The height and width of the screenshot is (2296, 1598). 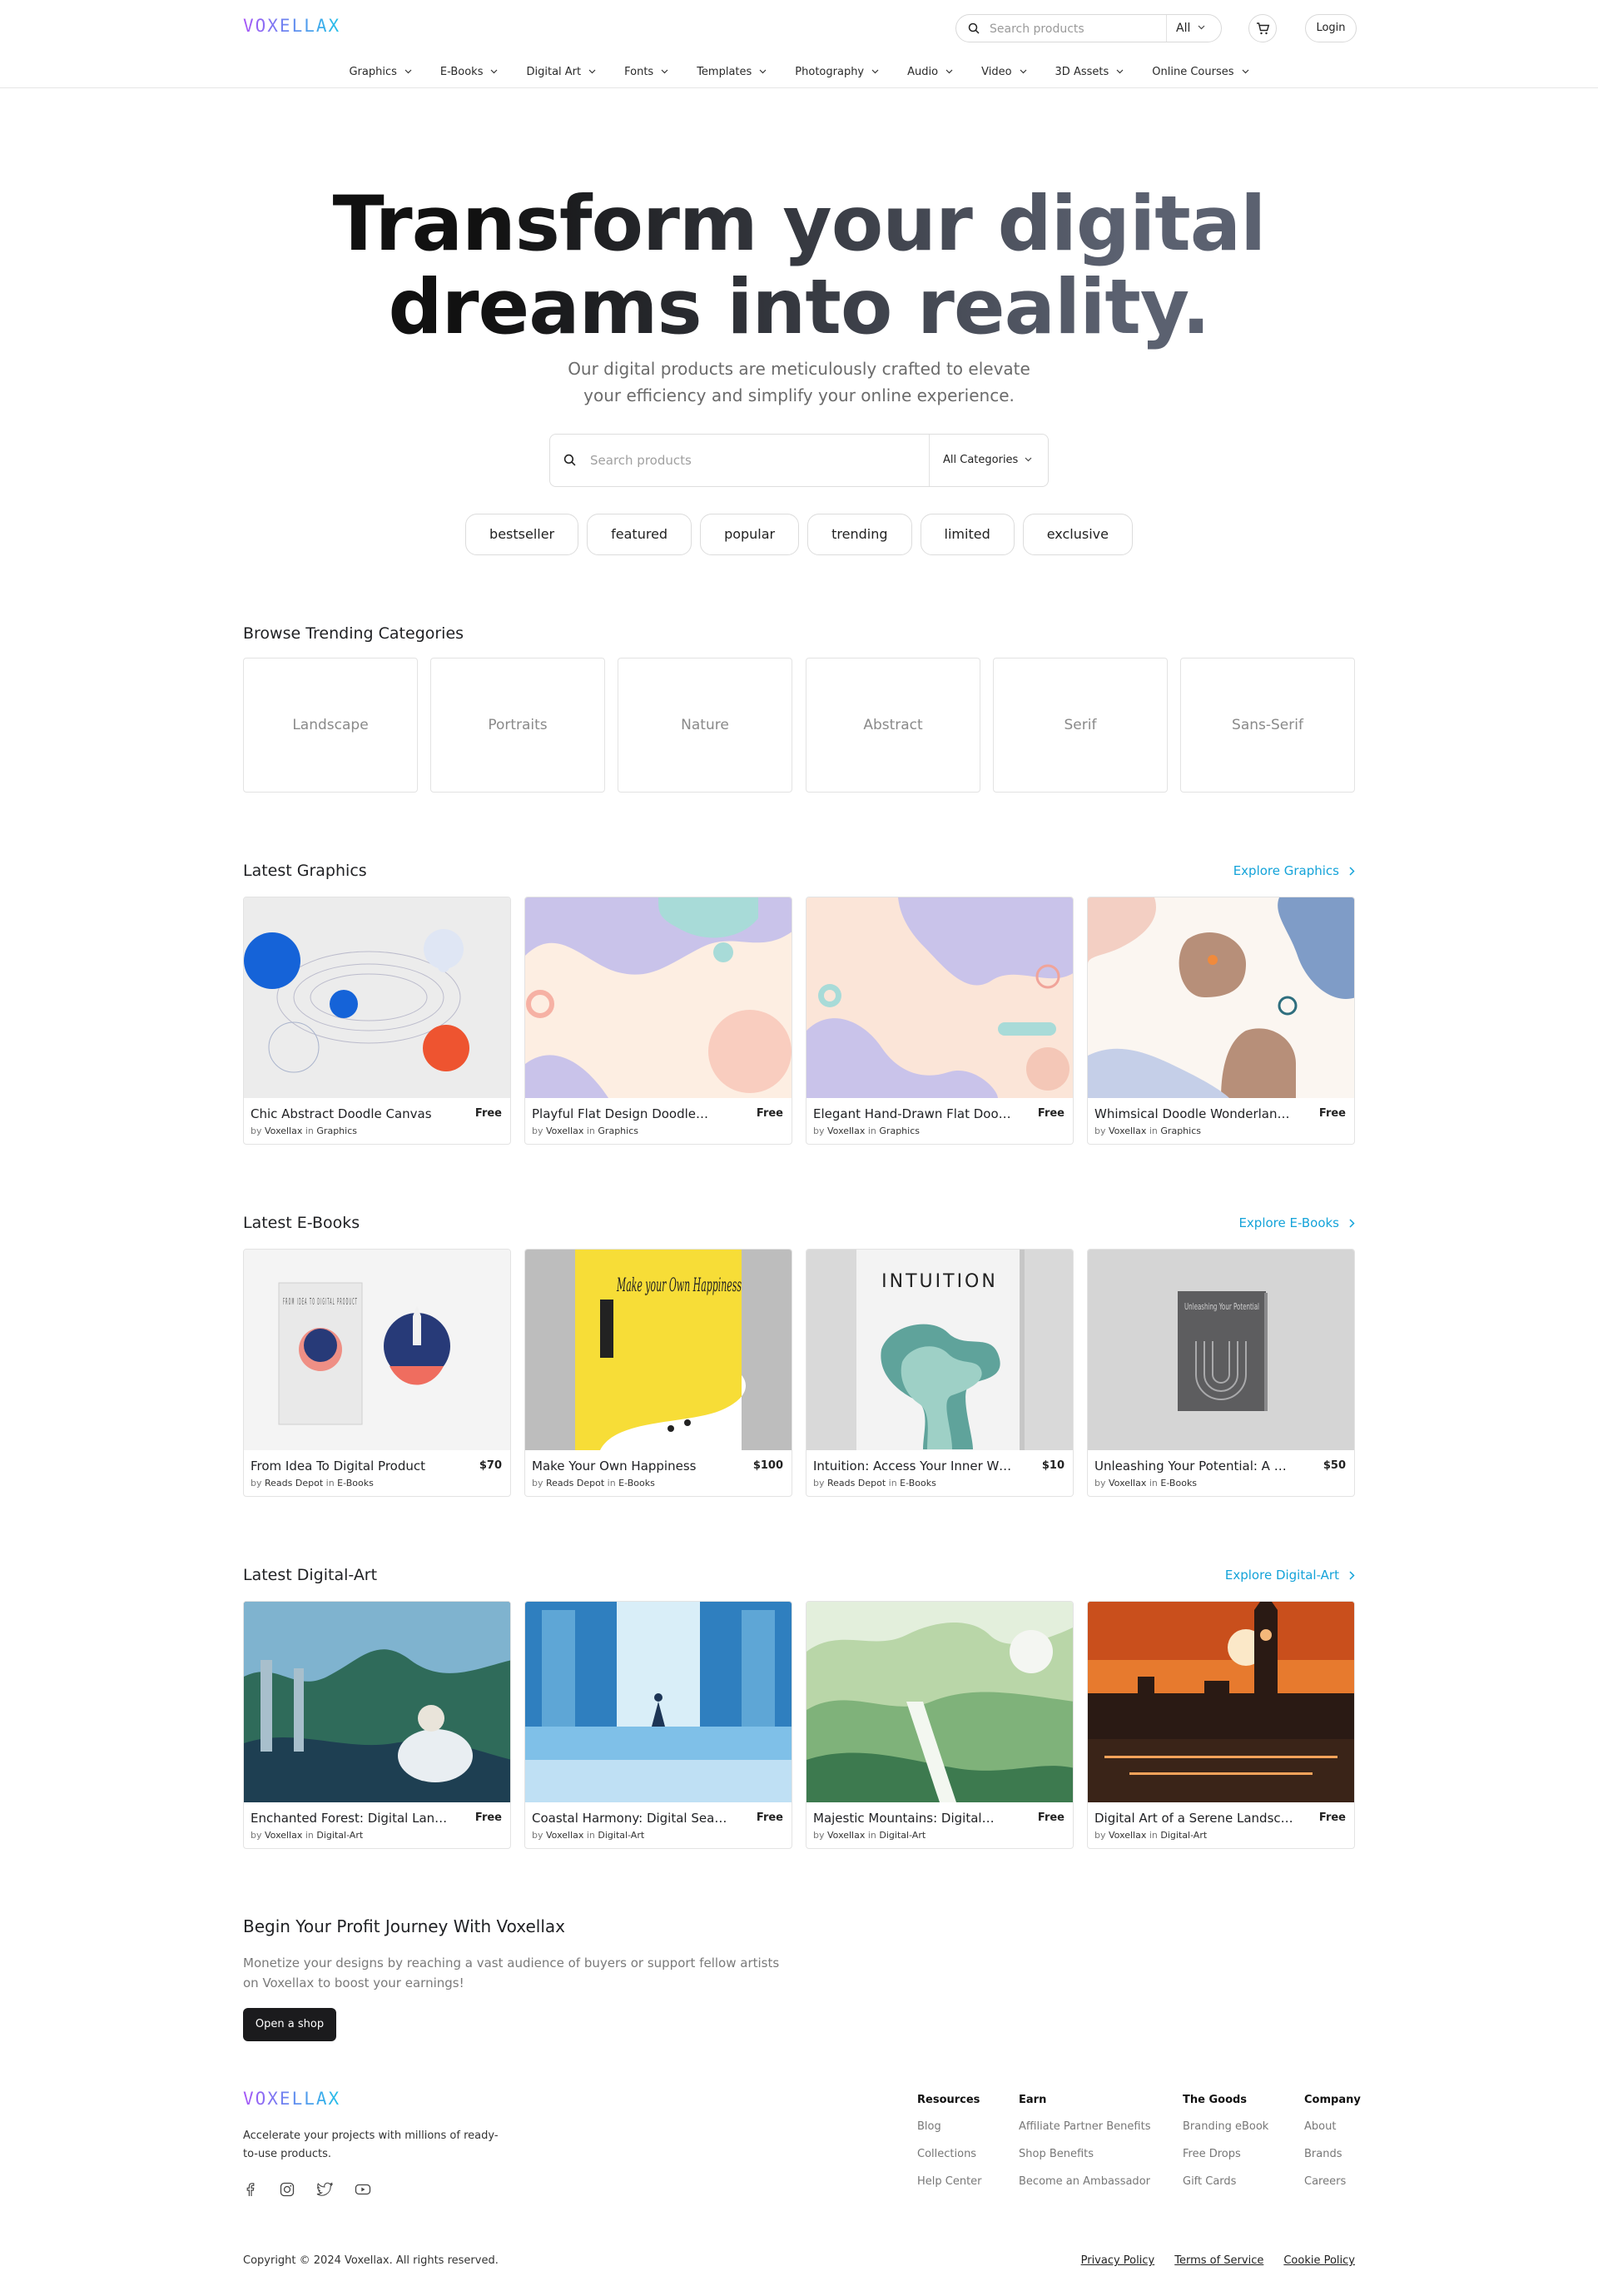 I want to click on chevron-down-icon, so click(x=1023, y=72).